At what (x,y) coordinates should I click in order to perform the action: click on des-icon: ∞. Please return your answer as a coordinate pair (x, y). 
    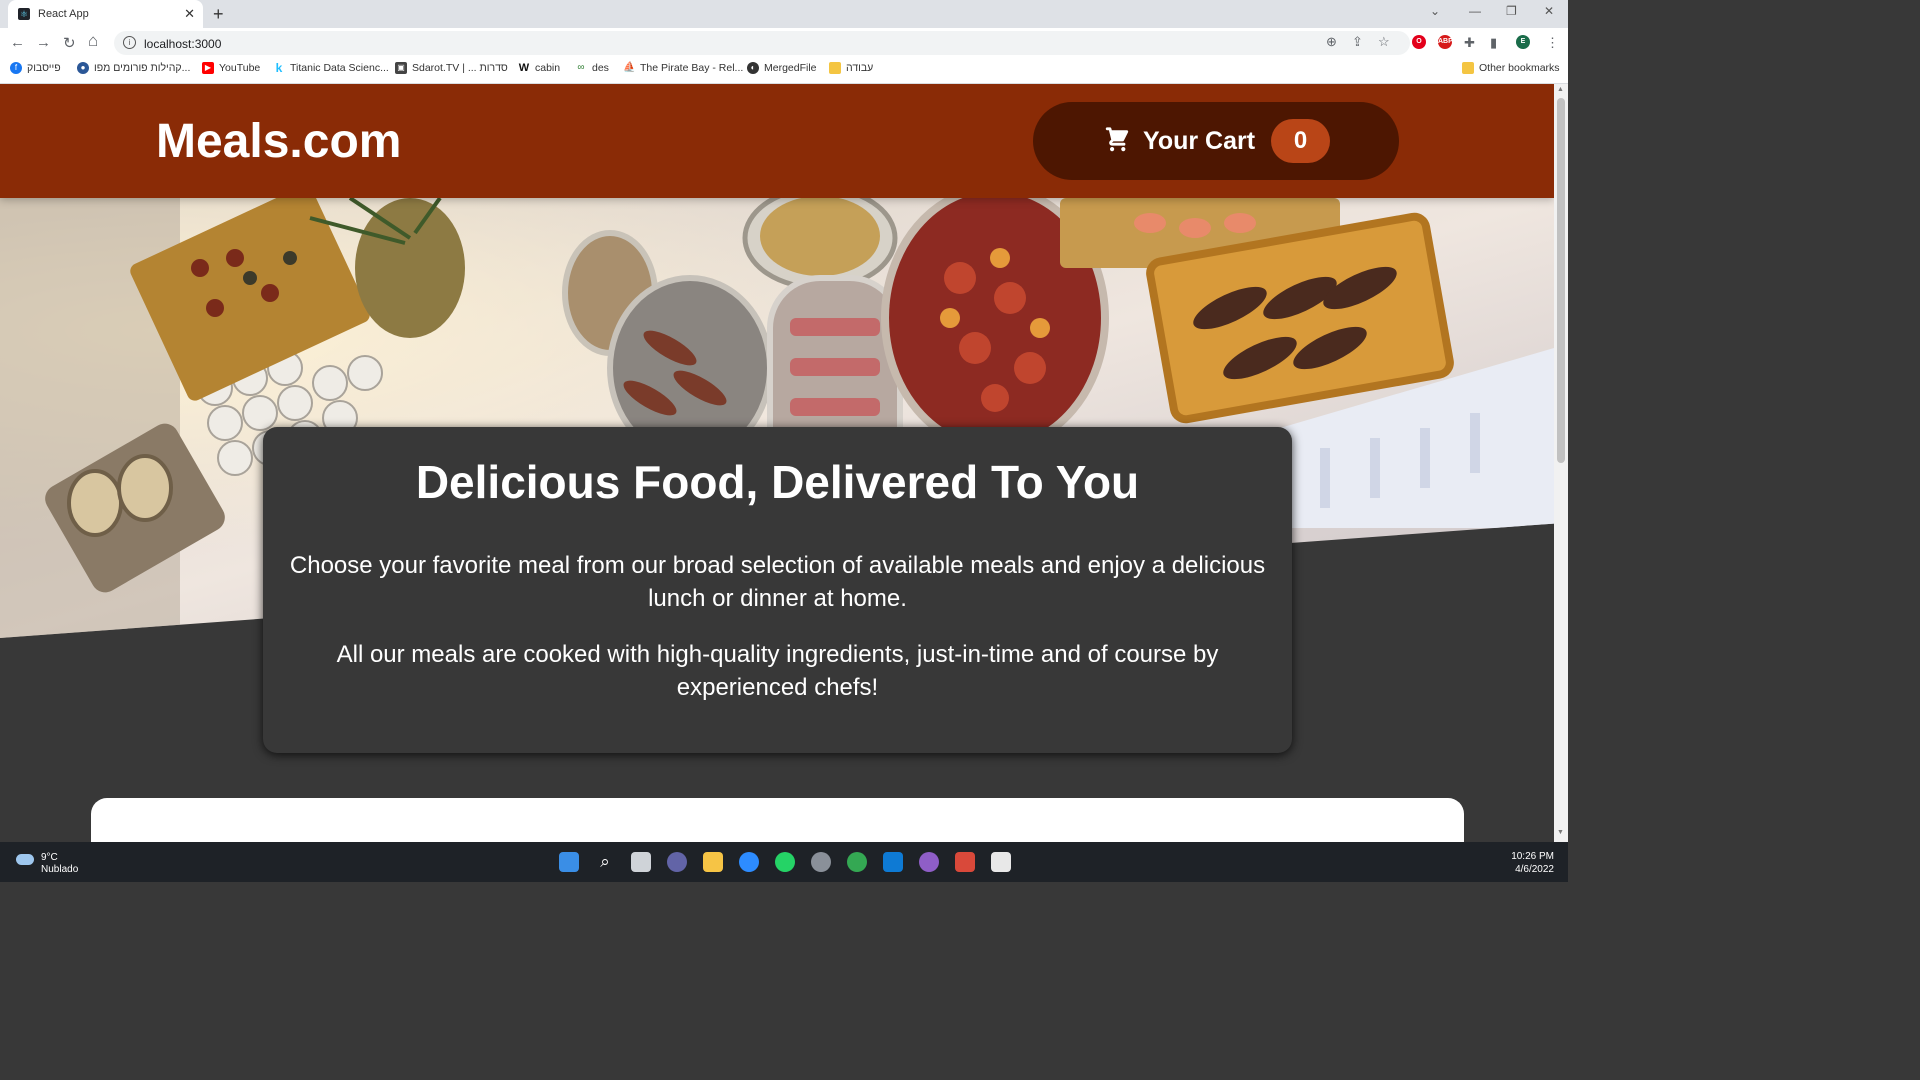
    Looking at the image, I should click on (581, 68).